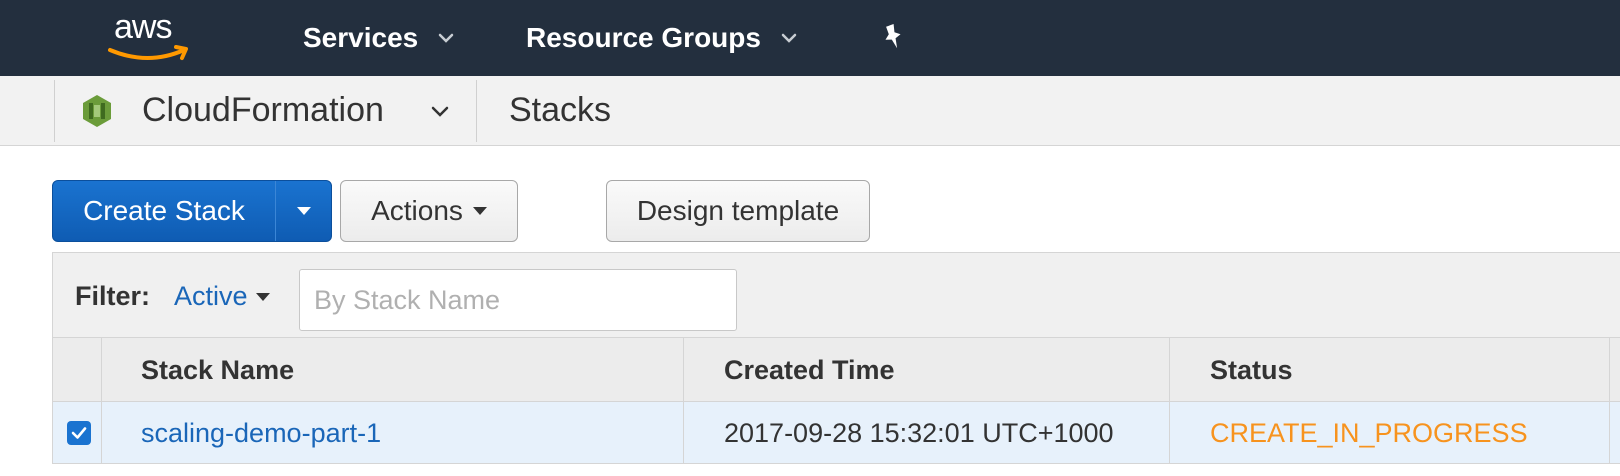 The image size is (1620, 476). I want to click on status-cell: CREATE_IN_PROGRESS, so click(1369, 433).